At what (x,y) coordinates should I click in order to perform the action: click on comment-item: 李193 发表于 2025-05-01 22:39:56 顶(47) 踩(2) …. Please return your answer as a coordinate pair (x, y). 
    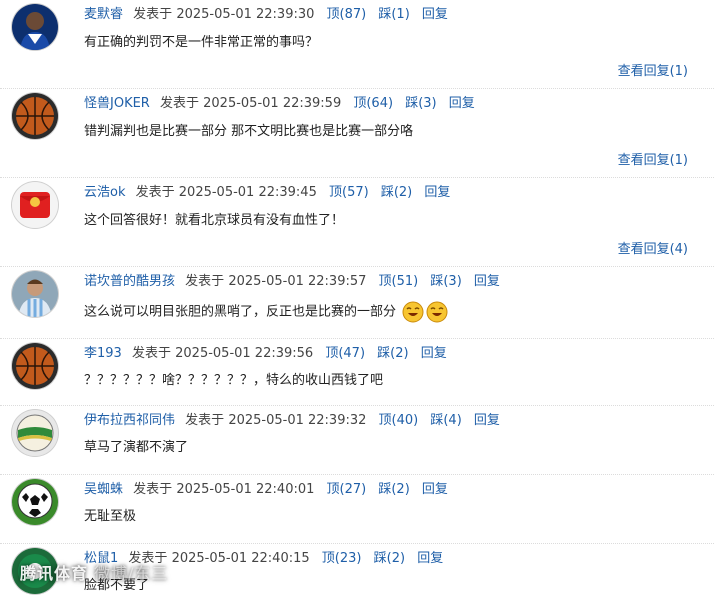
    Looking at the image, I should click on (357, 372).